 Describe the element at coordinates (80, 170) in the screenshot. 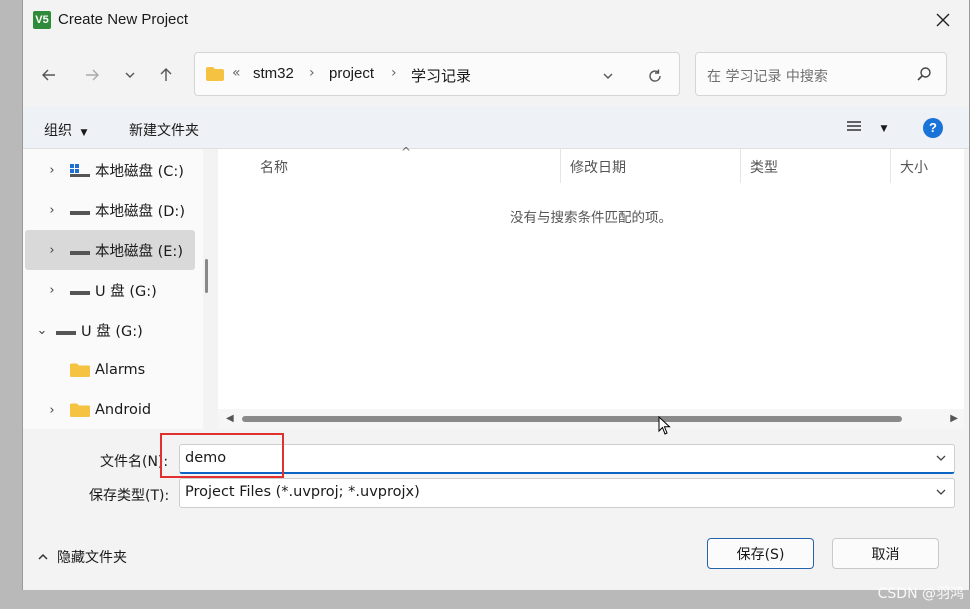

I see `windows-drive-icon` at that location.